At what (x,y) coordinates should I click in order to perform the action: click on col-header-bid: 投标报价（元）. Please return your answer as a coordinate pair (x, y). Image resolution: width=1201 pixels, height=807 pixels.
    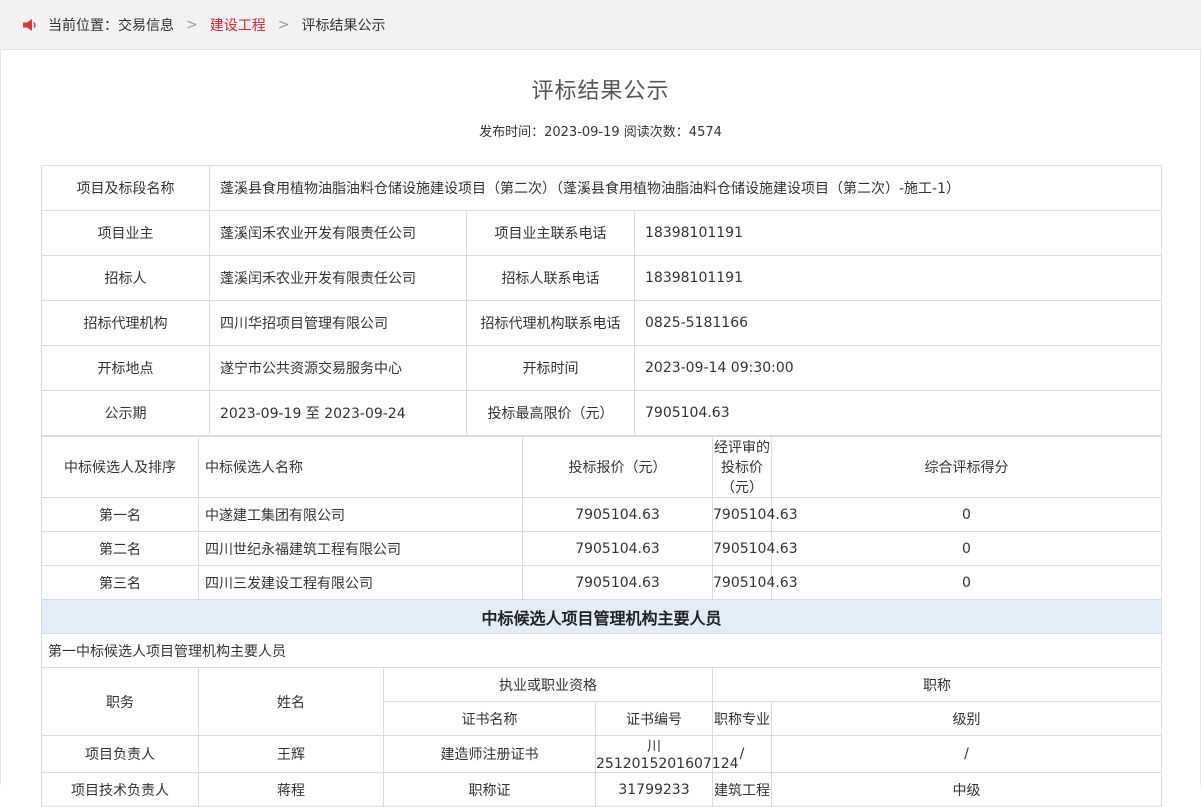
    Looking at the image, I should click on (617, 467).